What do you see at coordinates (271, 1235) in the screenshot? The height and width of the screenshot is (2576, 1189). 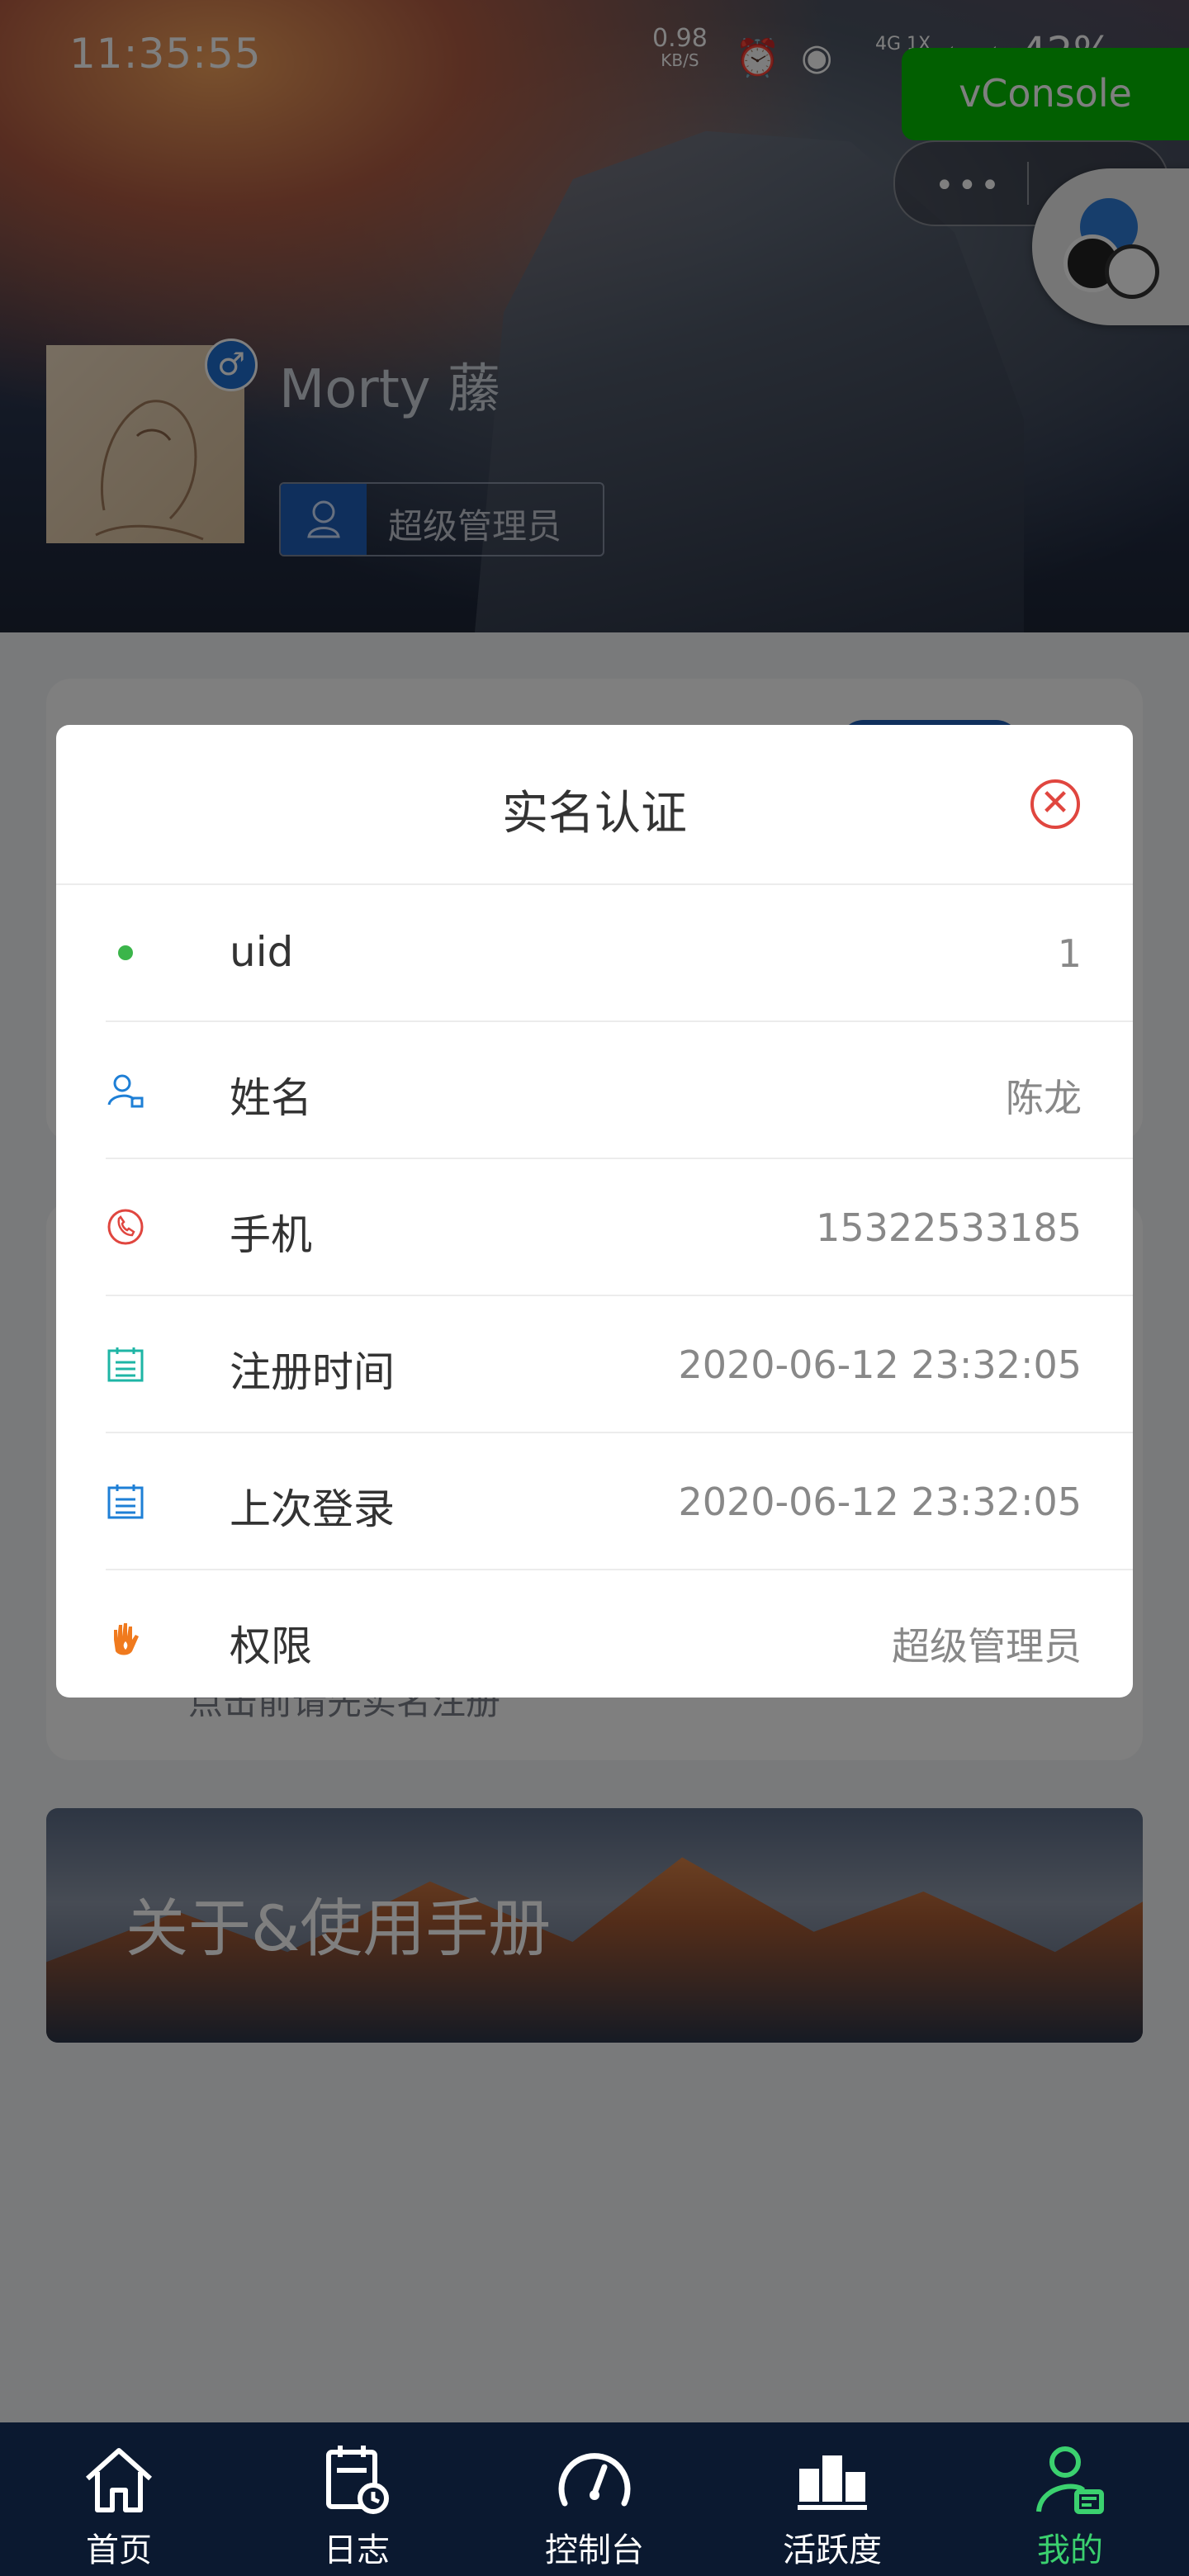 I see `row-label: 手机` at bounding box center [271, 1235].